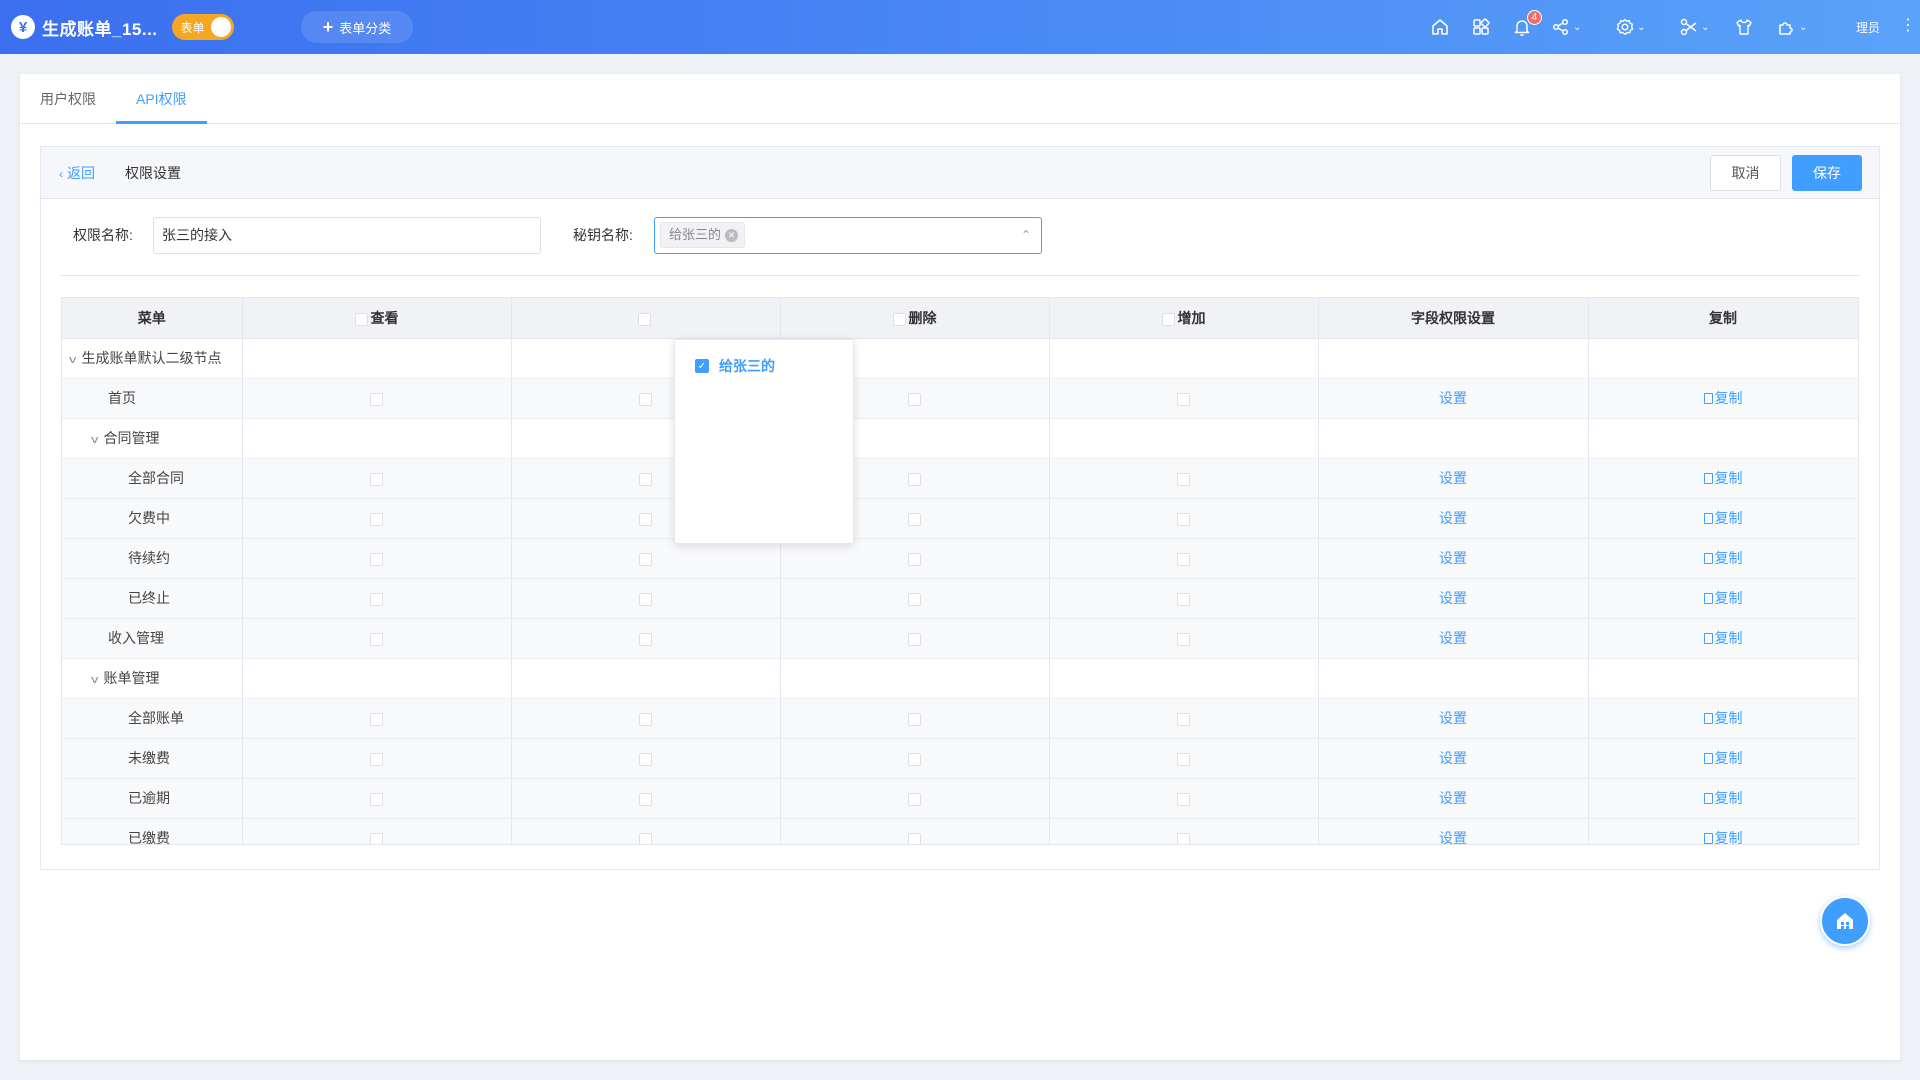 Image resolution: width=1920 pixels, height=1080 pixels. Describe the element at coordinates (156, 718) in the screenshot. I see `menu-label: 全部账单` at that location.